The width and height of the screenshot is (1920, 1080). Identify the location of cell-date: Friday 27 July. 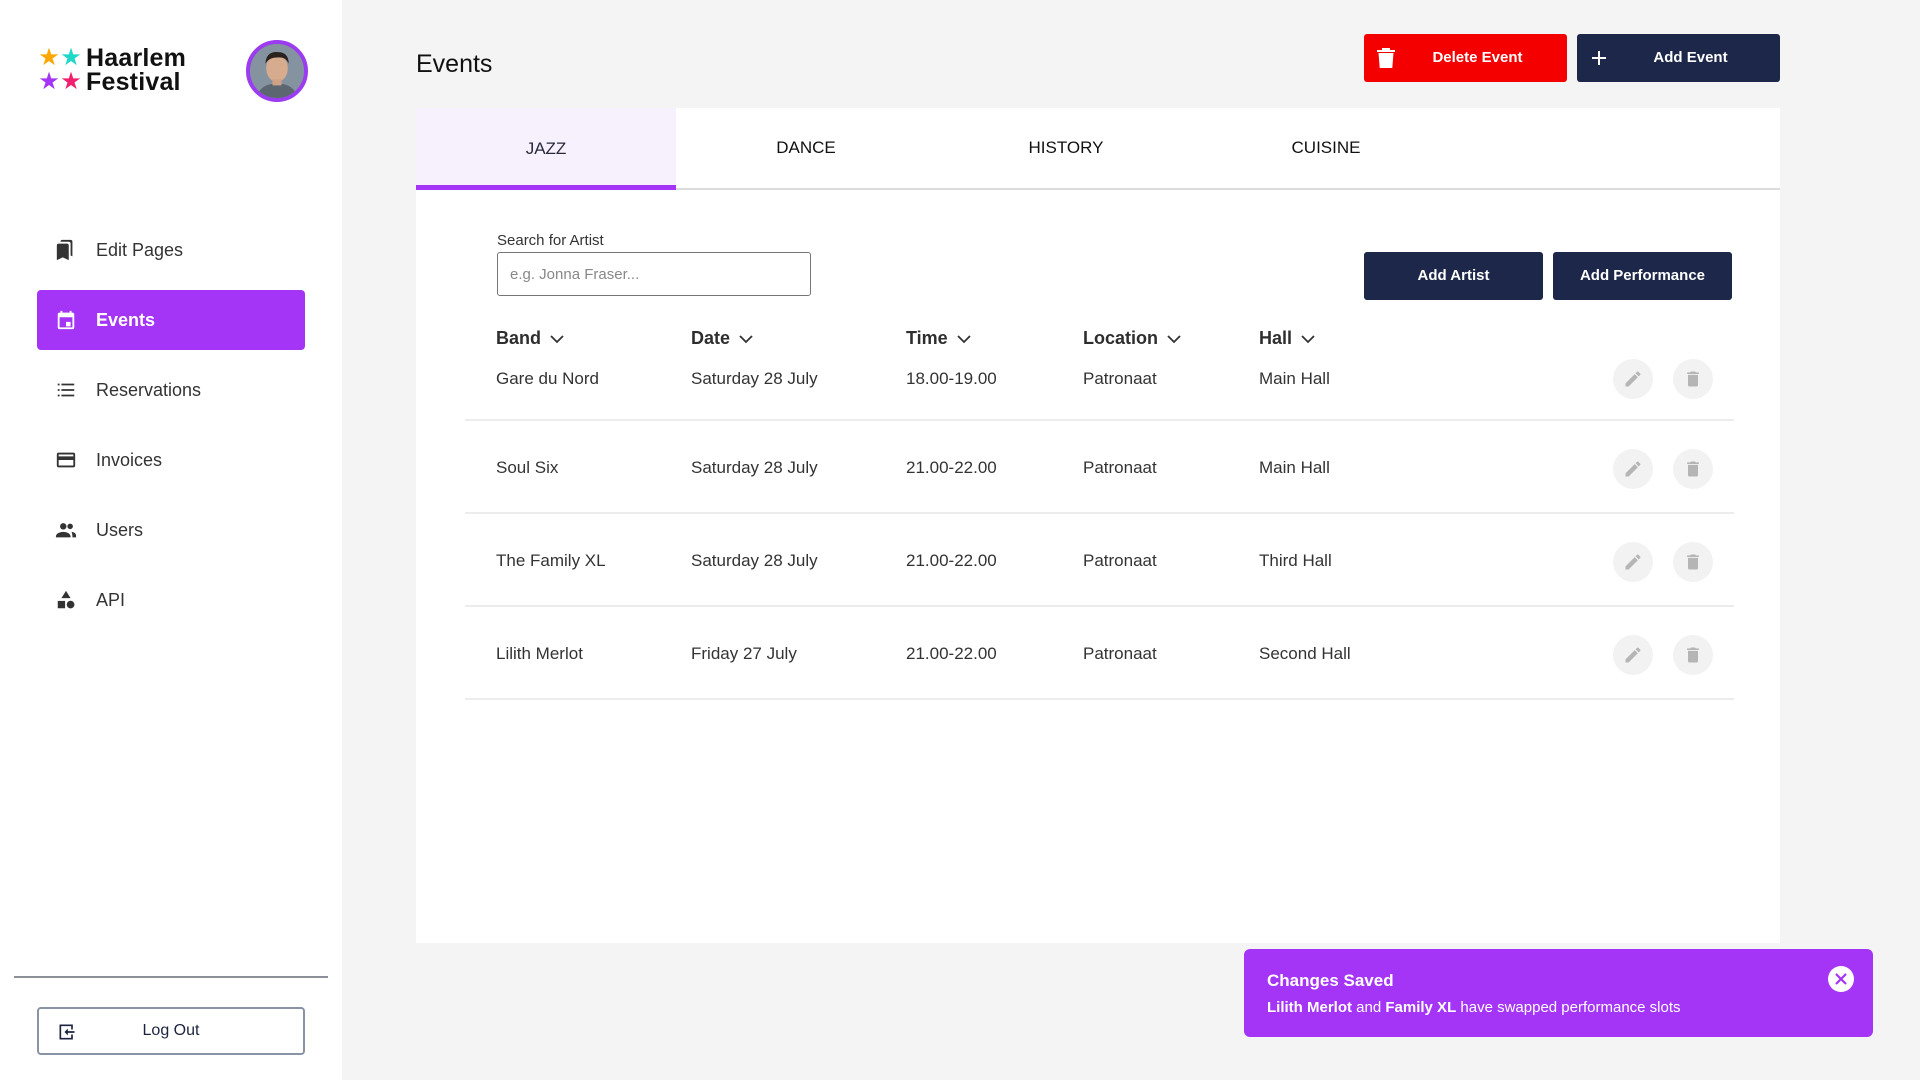
(744, 653).